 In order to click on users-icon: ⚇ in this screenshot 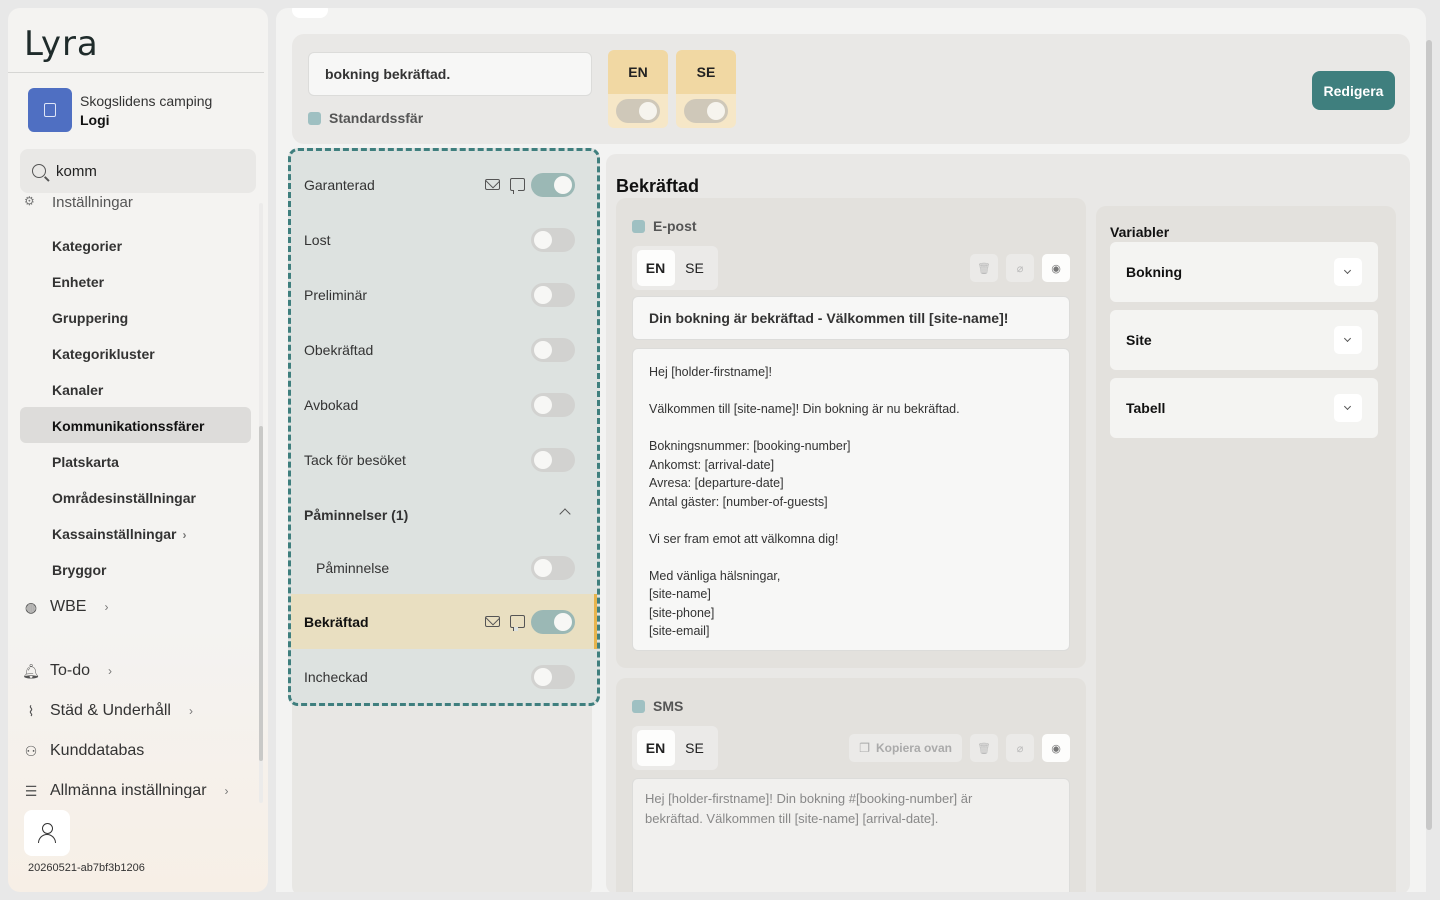, I will do `click(31, 750)`.